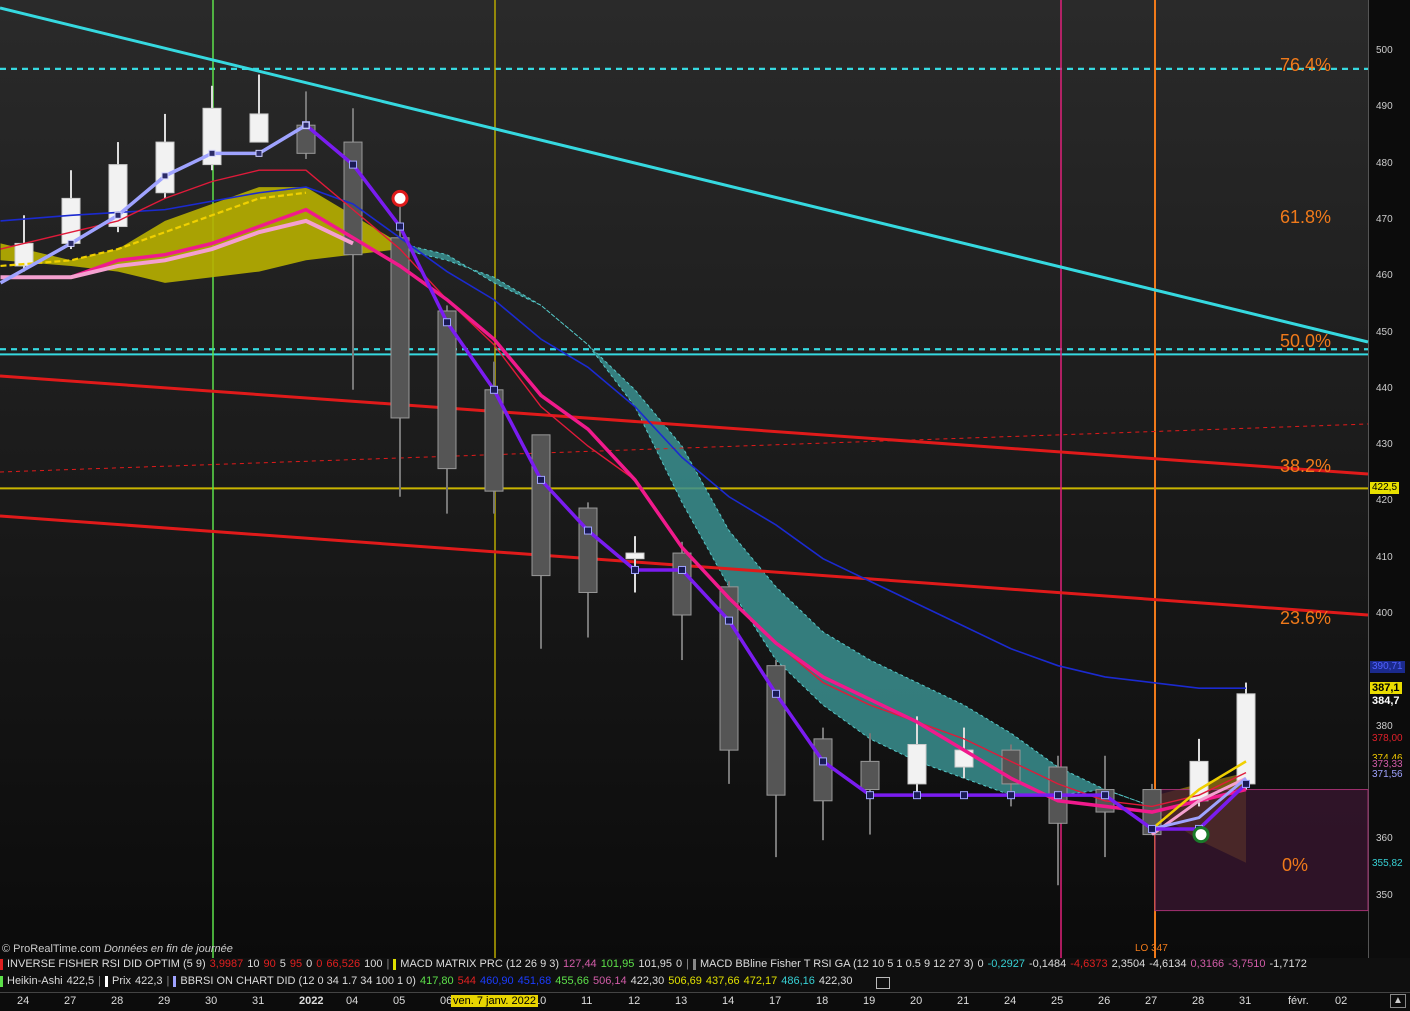  Describe the element at coordinates (352, 1001) in the screenshot. I see `date-tick-label: 04` at that location.